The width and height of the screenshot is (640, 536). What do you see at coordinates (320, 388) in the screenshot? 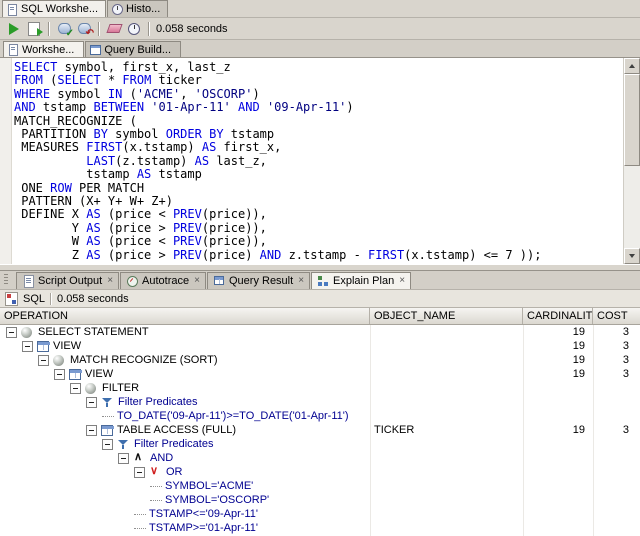
I see `plan-row: FILTER` at bounding box center [320, 388].